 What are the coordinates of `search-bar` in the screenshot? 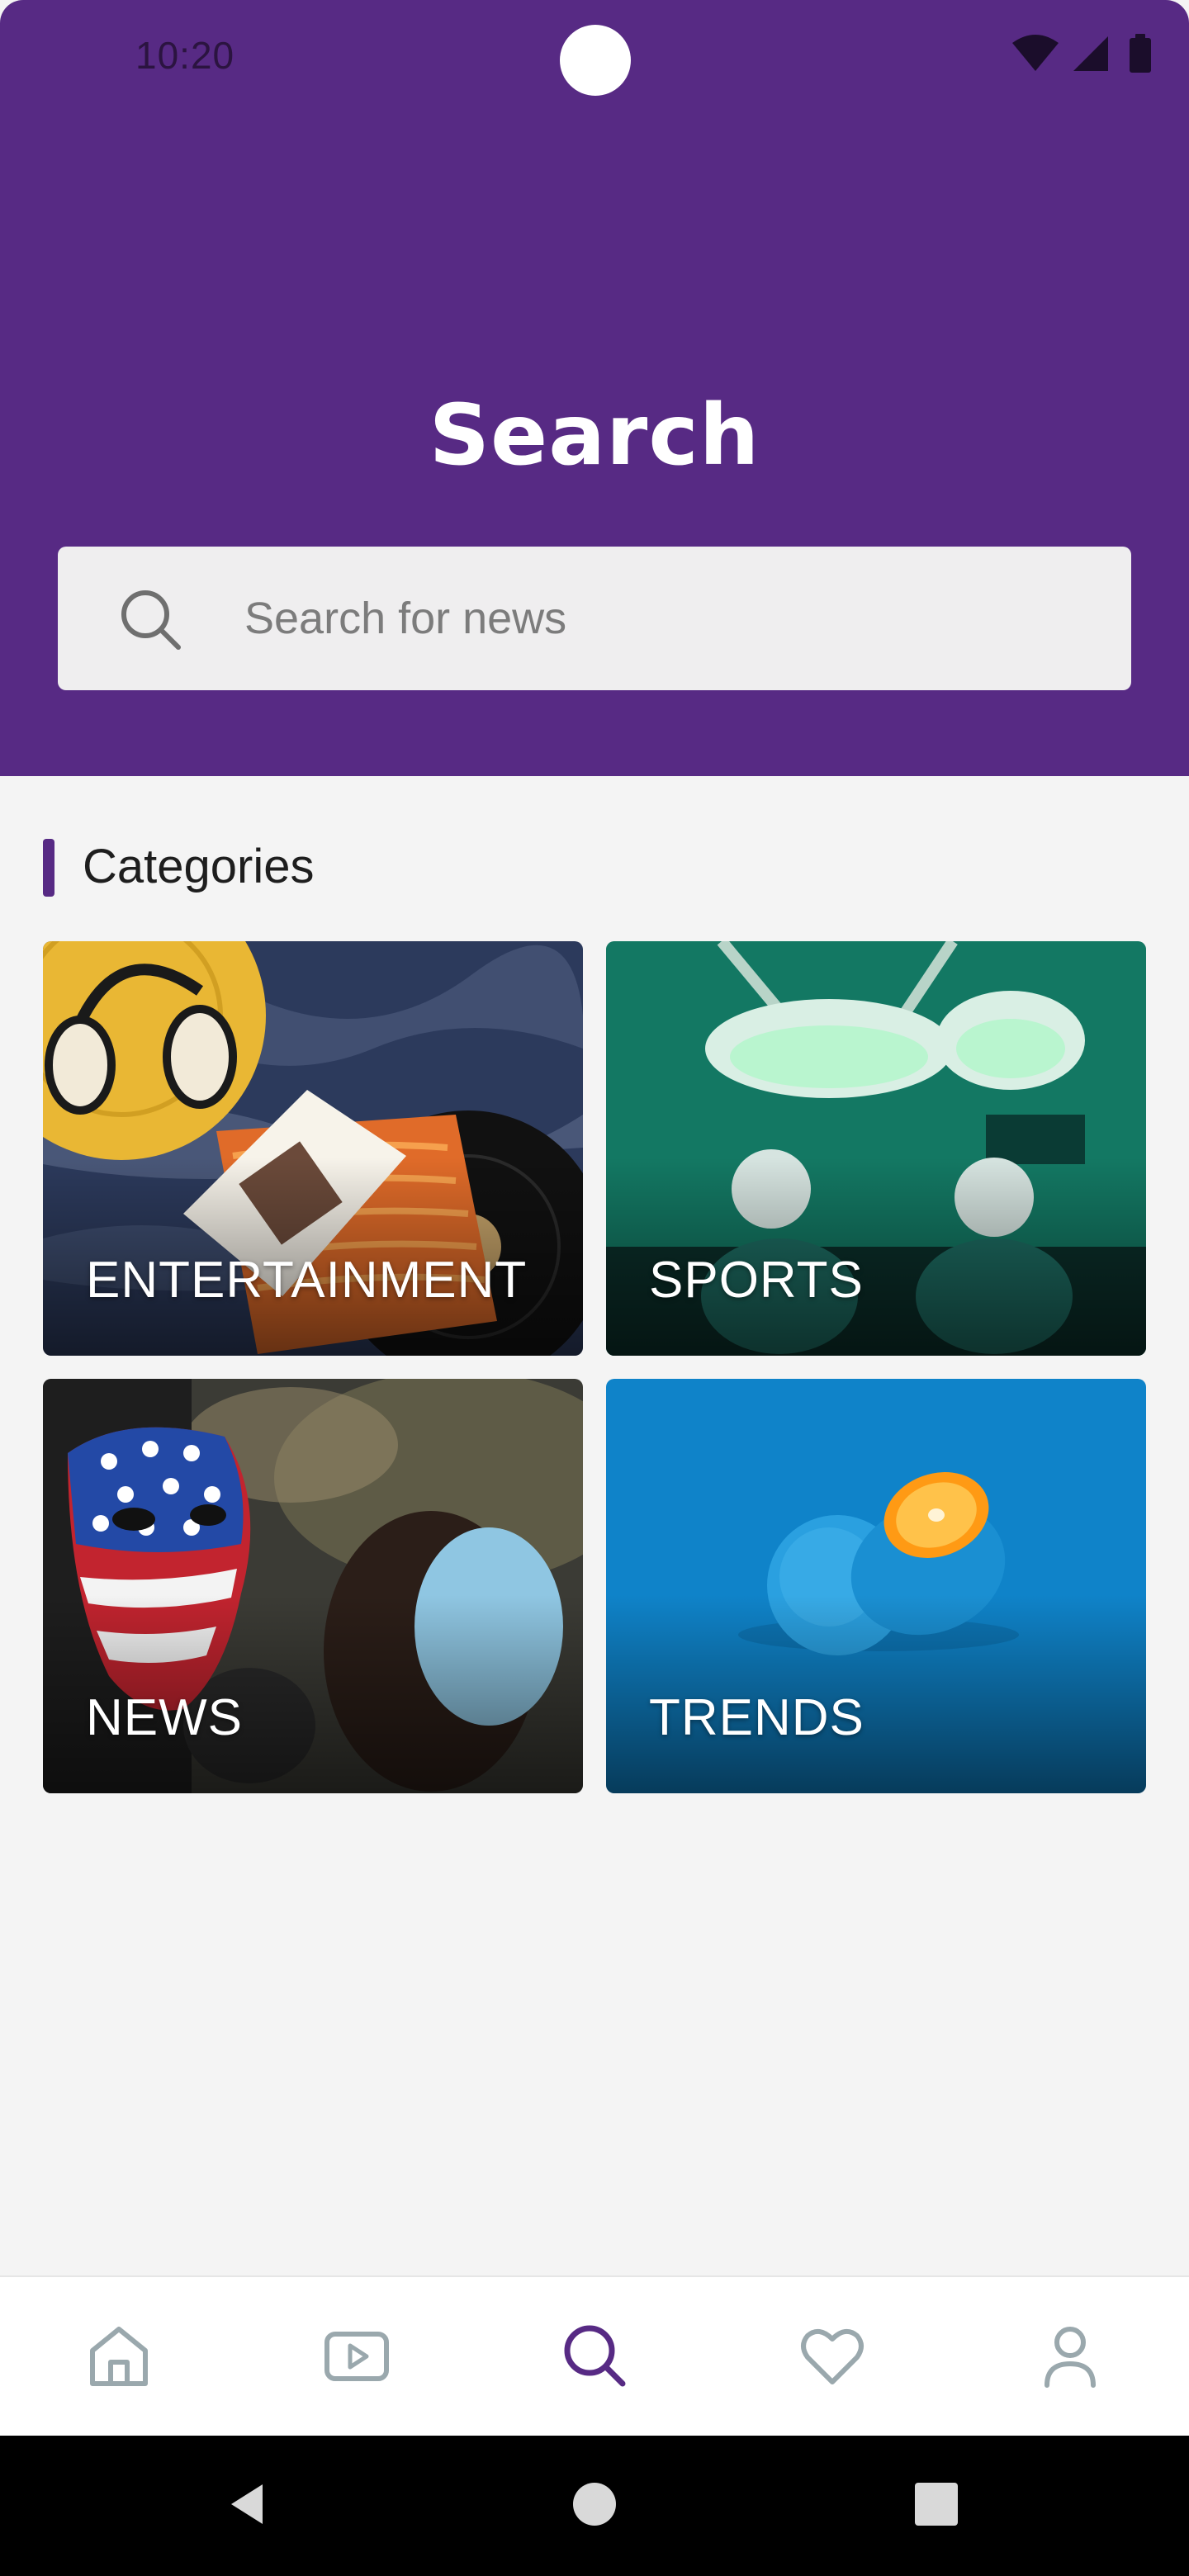 It's located at (594, 618).